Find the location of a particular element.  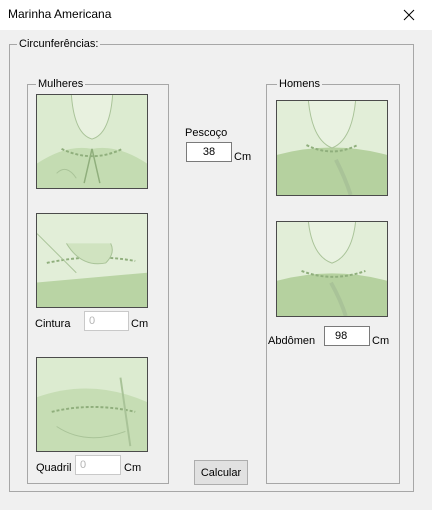

waist-input is located at coordinates (106, 321).